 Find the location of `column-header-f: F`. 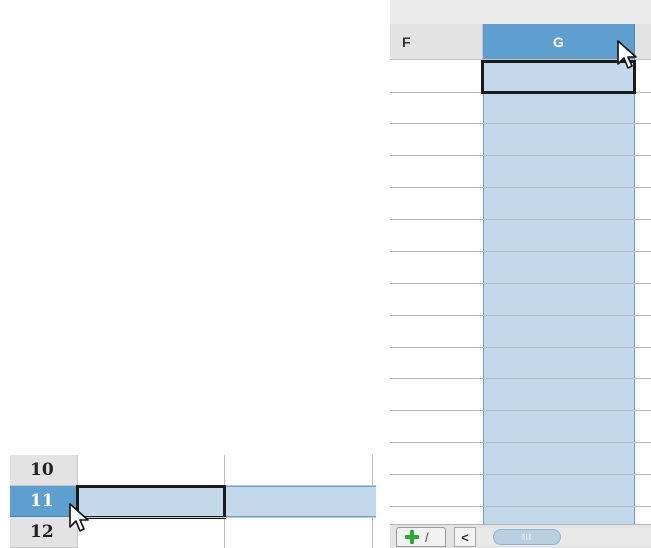

column-header-f: F is located at coordinates (436, 42).